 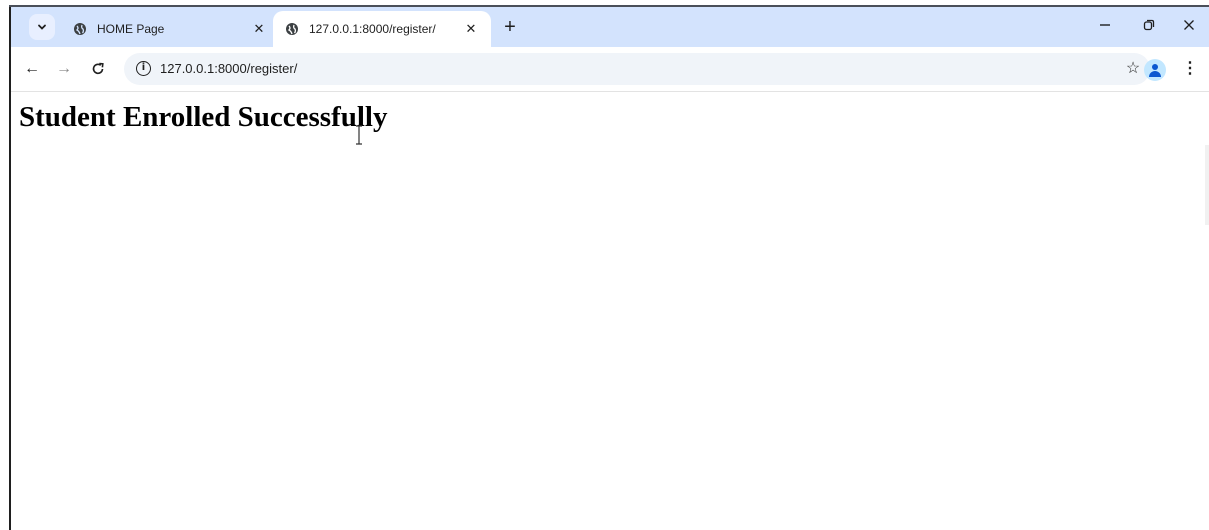 What do you see at coordinates (170, 29) in the screenshot?
I see `tab-home-page: HOME Page ✕` at bounding box center [170, 29].